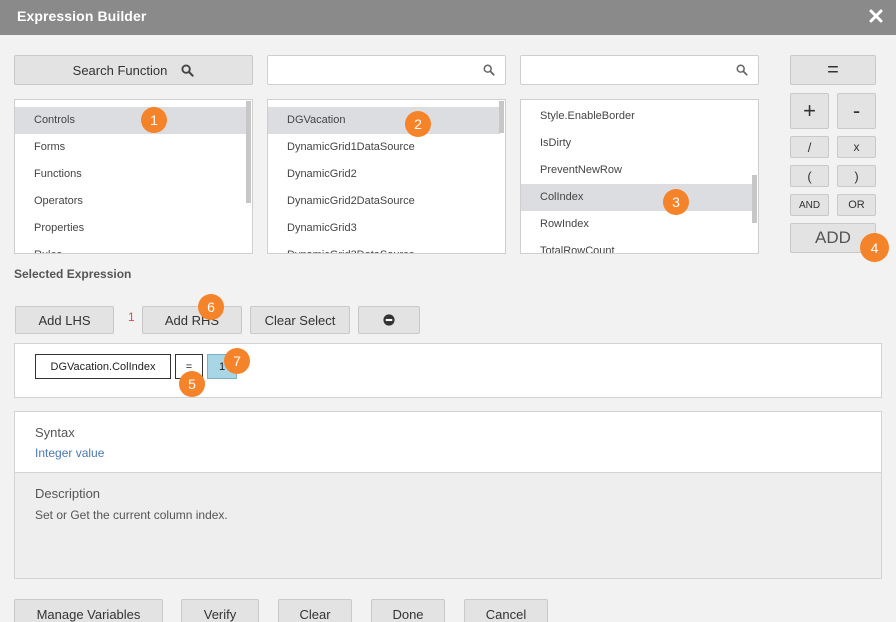 Image resolution: width=896 pixels, height=622 pixels. I want to click on list-item: Style.EnableBorder, so click(637, 116).